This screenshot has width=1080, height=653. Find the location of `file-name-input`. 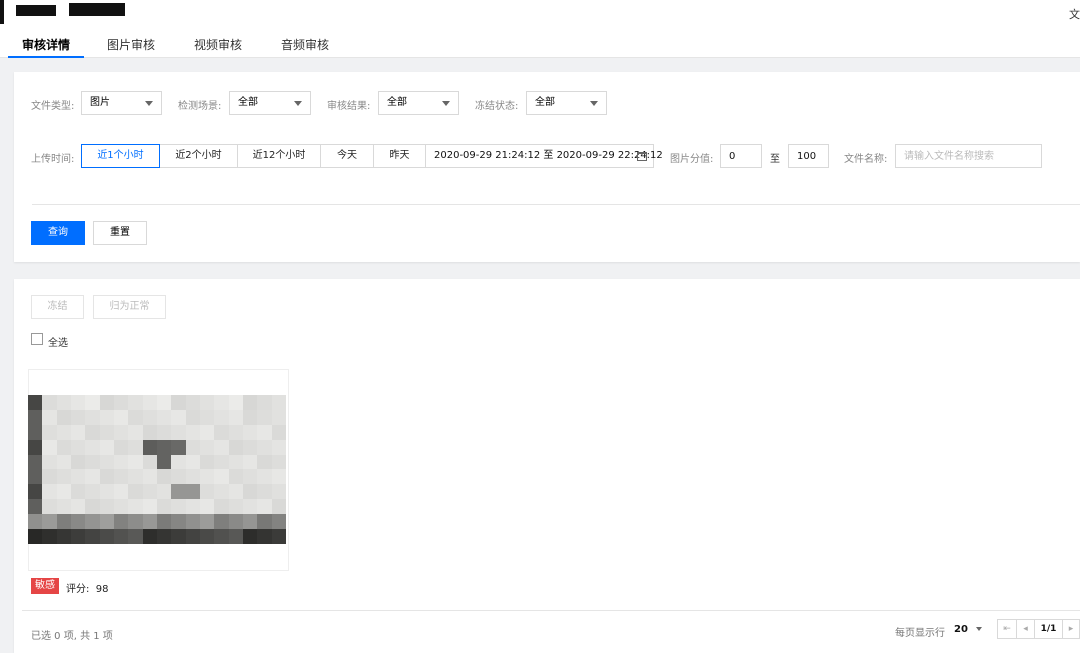

file-name-input is located at coordinates (968, 156).